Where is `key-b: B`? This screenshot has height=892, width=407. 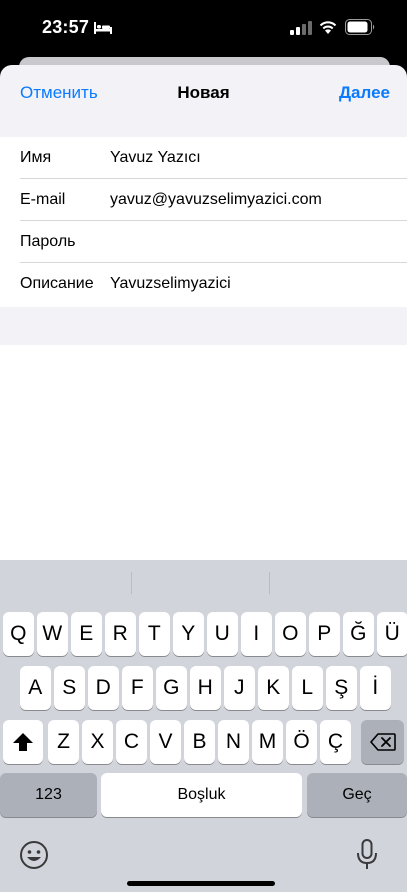
key-b: B is located at coordinates (199, 742).